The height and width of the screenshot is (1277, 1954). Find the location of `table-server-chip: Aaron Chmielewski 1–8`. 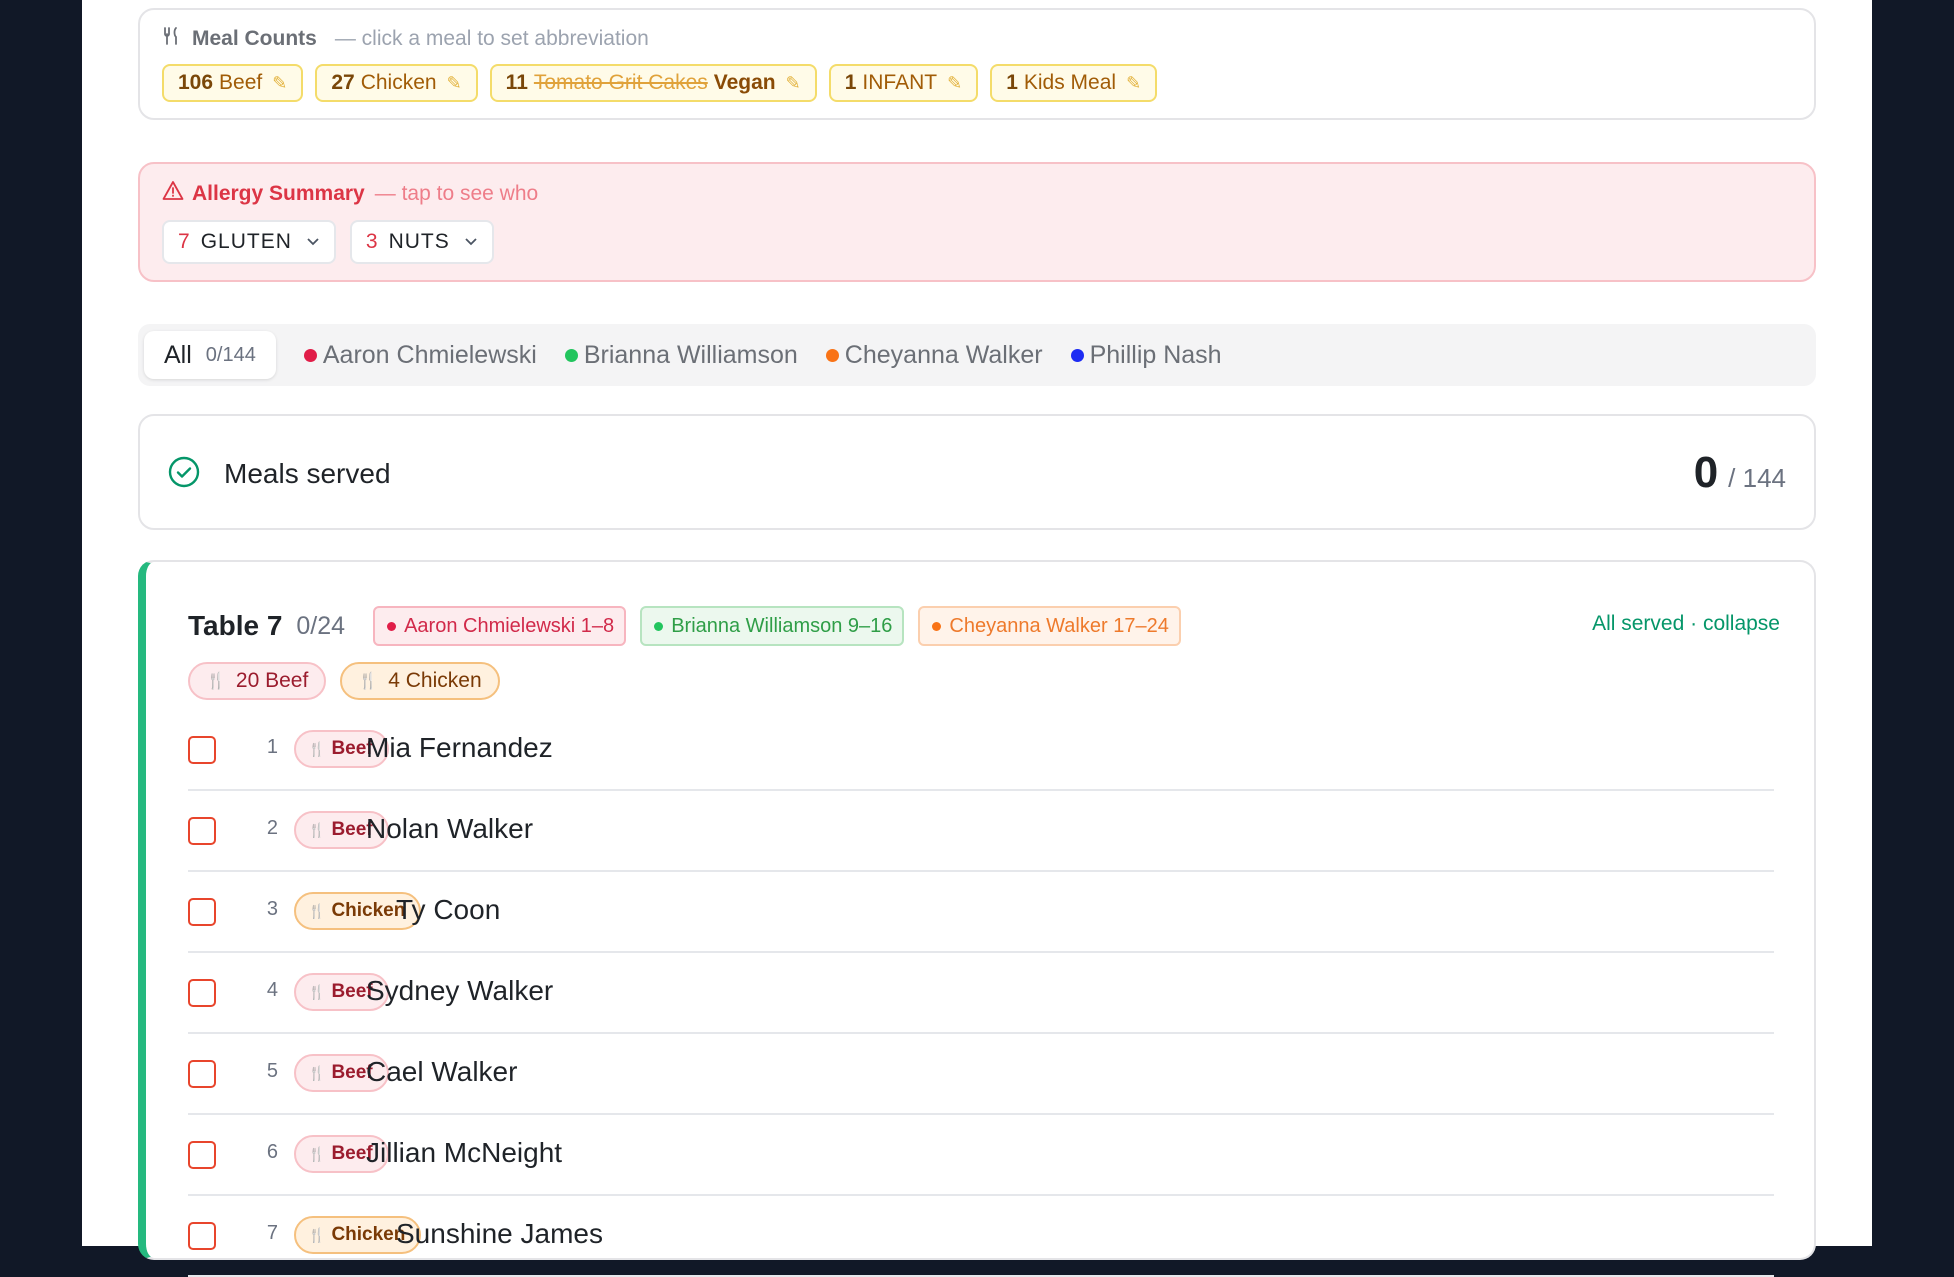

table-server-chip: Aaron Chmielewski 1–8 is located at coordinates (500, 626).